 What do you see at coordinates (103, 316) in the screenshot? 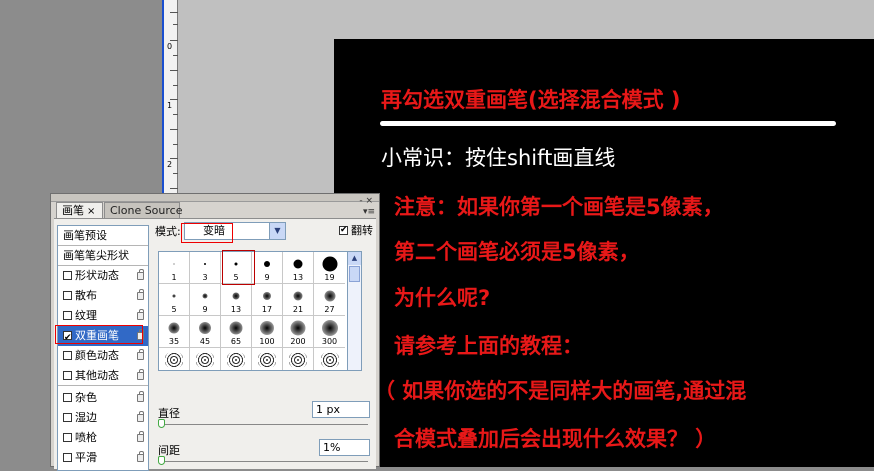
I see `list-item-texture: 纹理` at bounding box center [103, 316].